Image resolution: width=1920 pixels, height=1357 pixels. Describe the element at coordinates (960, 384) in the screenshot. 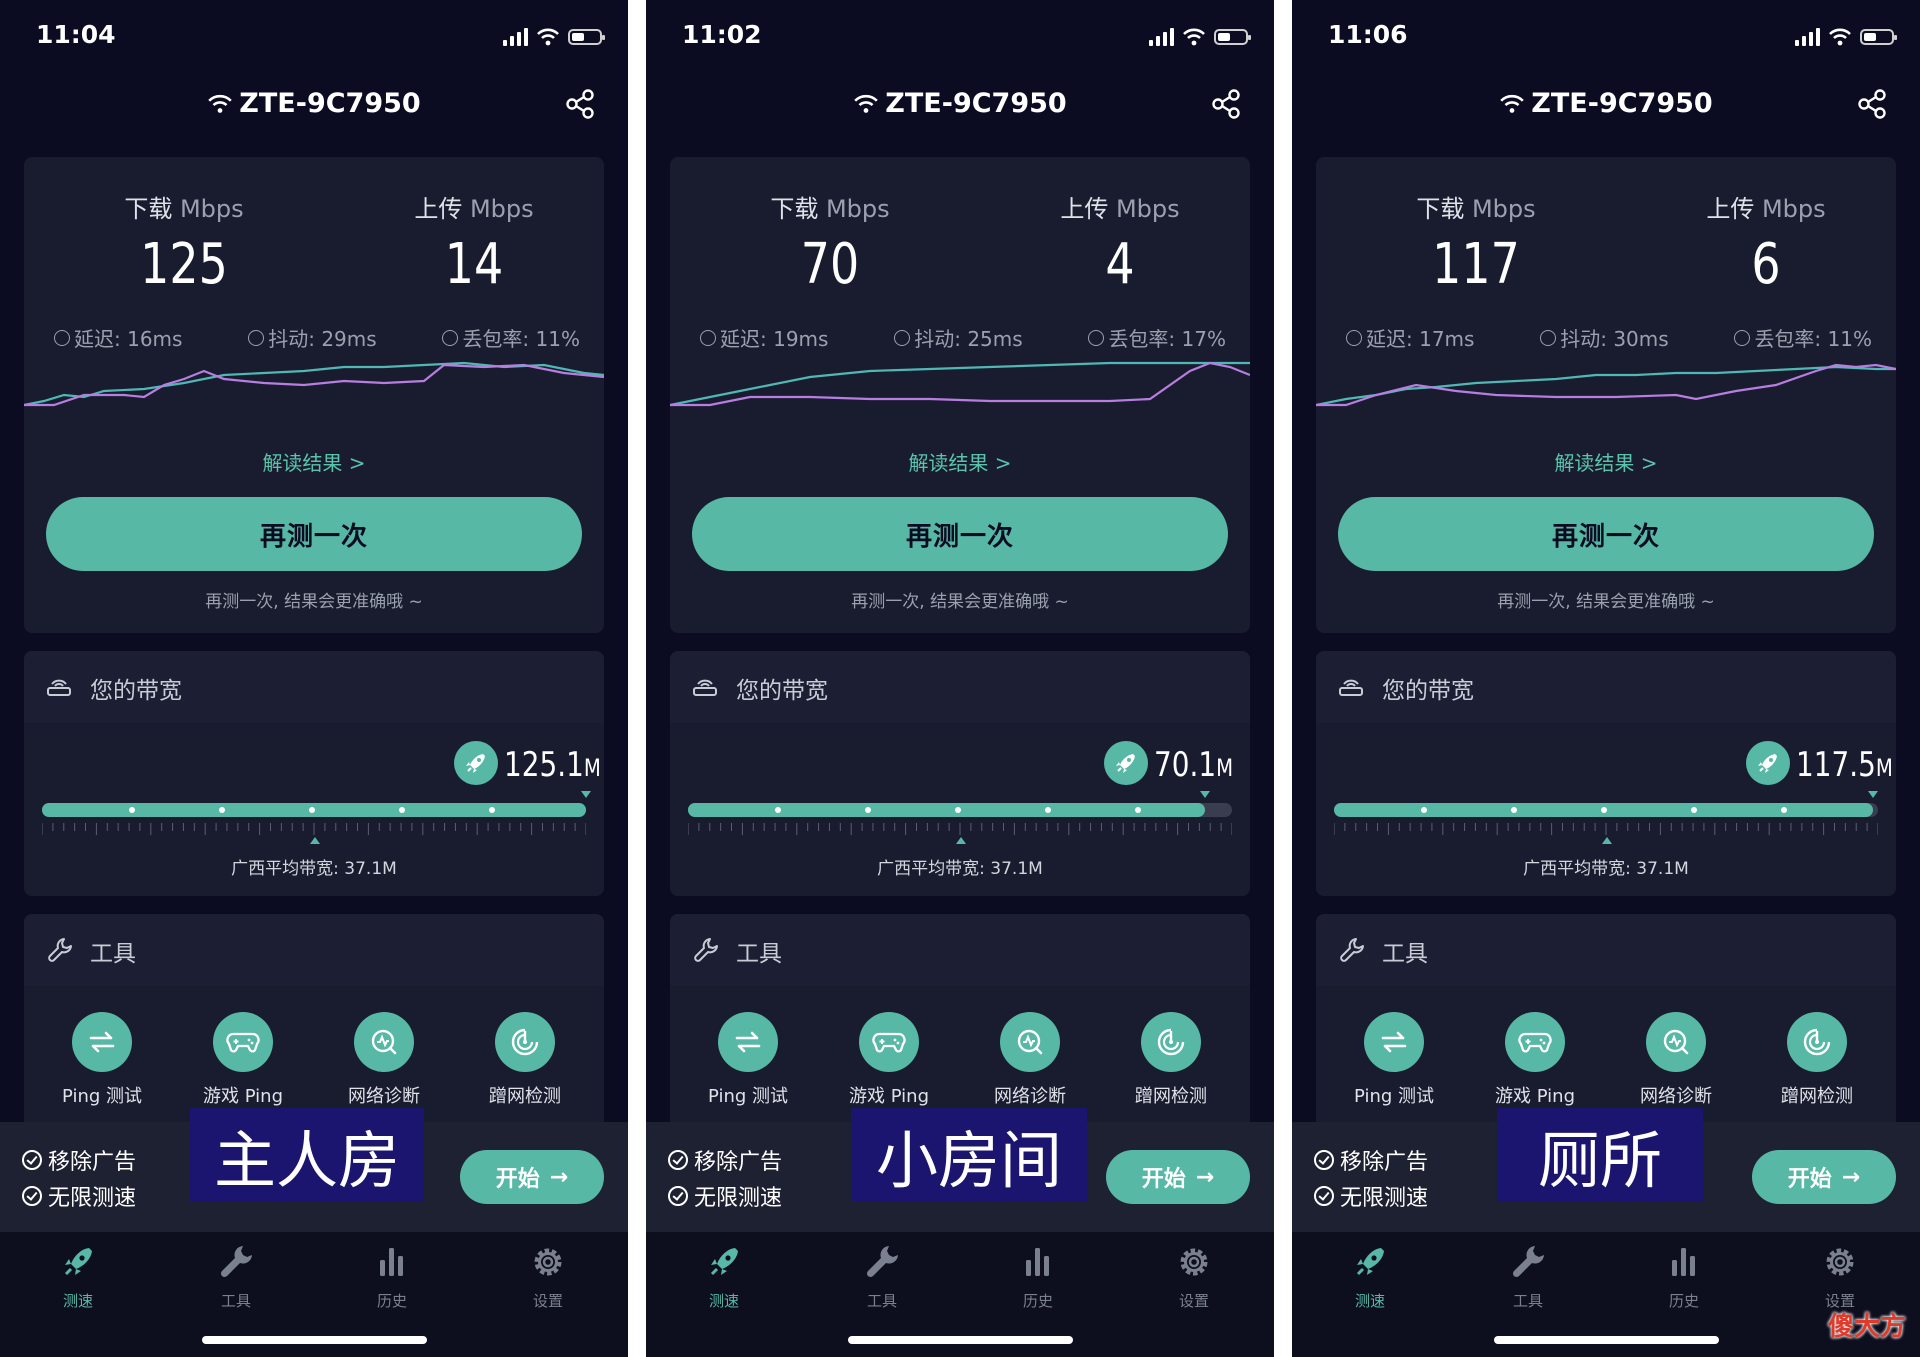

I see `speed-graph` at that location.